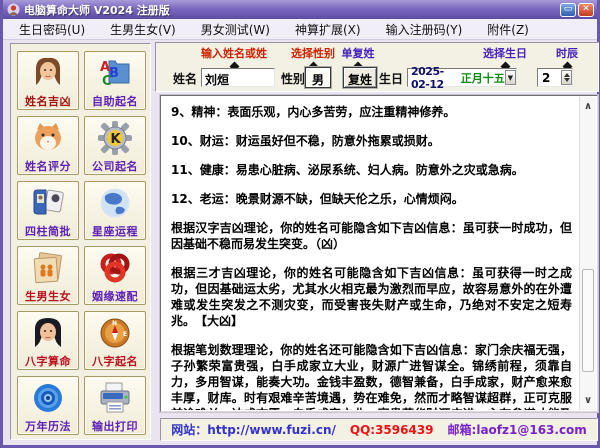 The height and width of the screenshot is (448, 600). I want to click on website-text: 网站：http://www.fuzi.cn/, so click(253, 430).